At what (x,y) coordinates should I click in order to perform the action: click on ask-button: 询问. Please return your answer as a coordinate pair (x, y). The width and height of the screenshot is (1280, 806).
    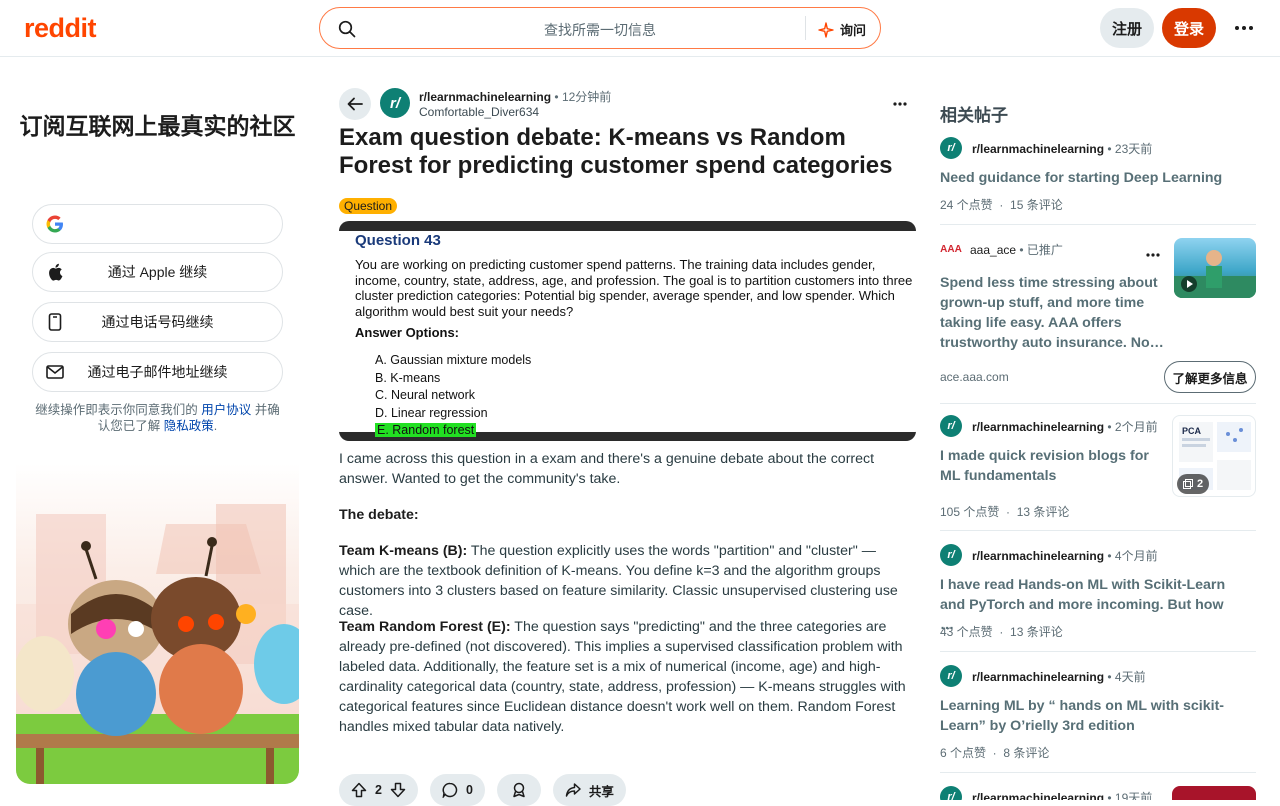
    Looking at the image, I should click on (842, 29).